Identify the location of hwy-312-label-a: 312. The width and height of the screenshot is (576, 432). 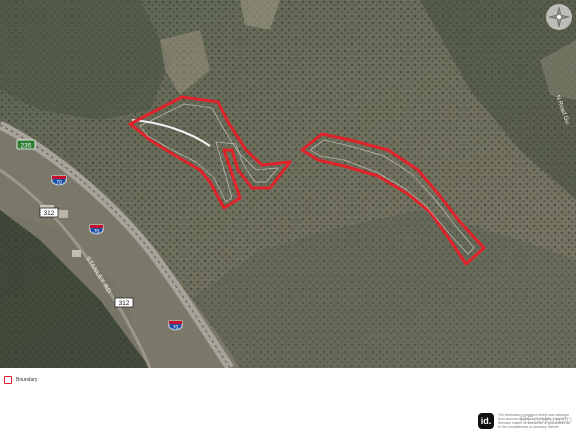
(49, 213).